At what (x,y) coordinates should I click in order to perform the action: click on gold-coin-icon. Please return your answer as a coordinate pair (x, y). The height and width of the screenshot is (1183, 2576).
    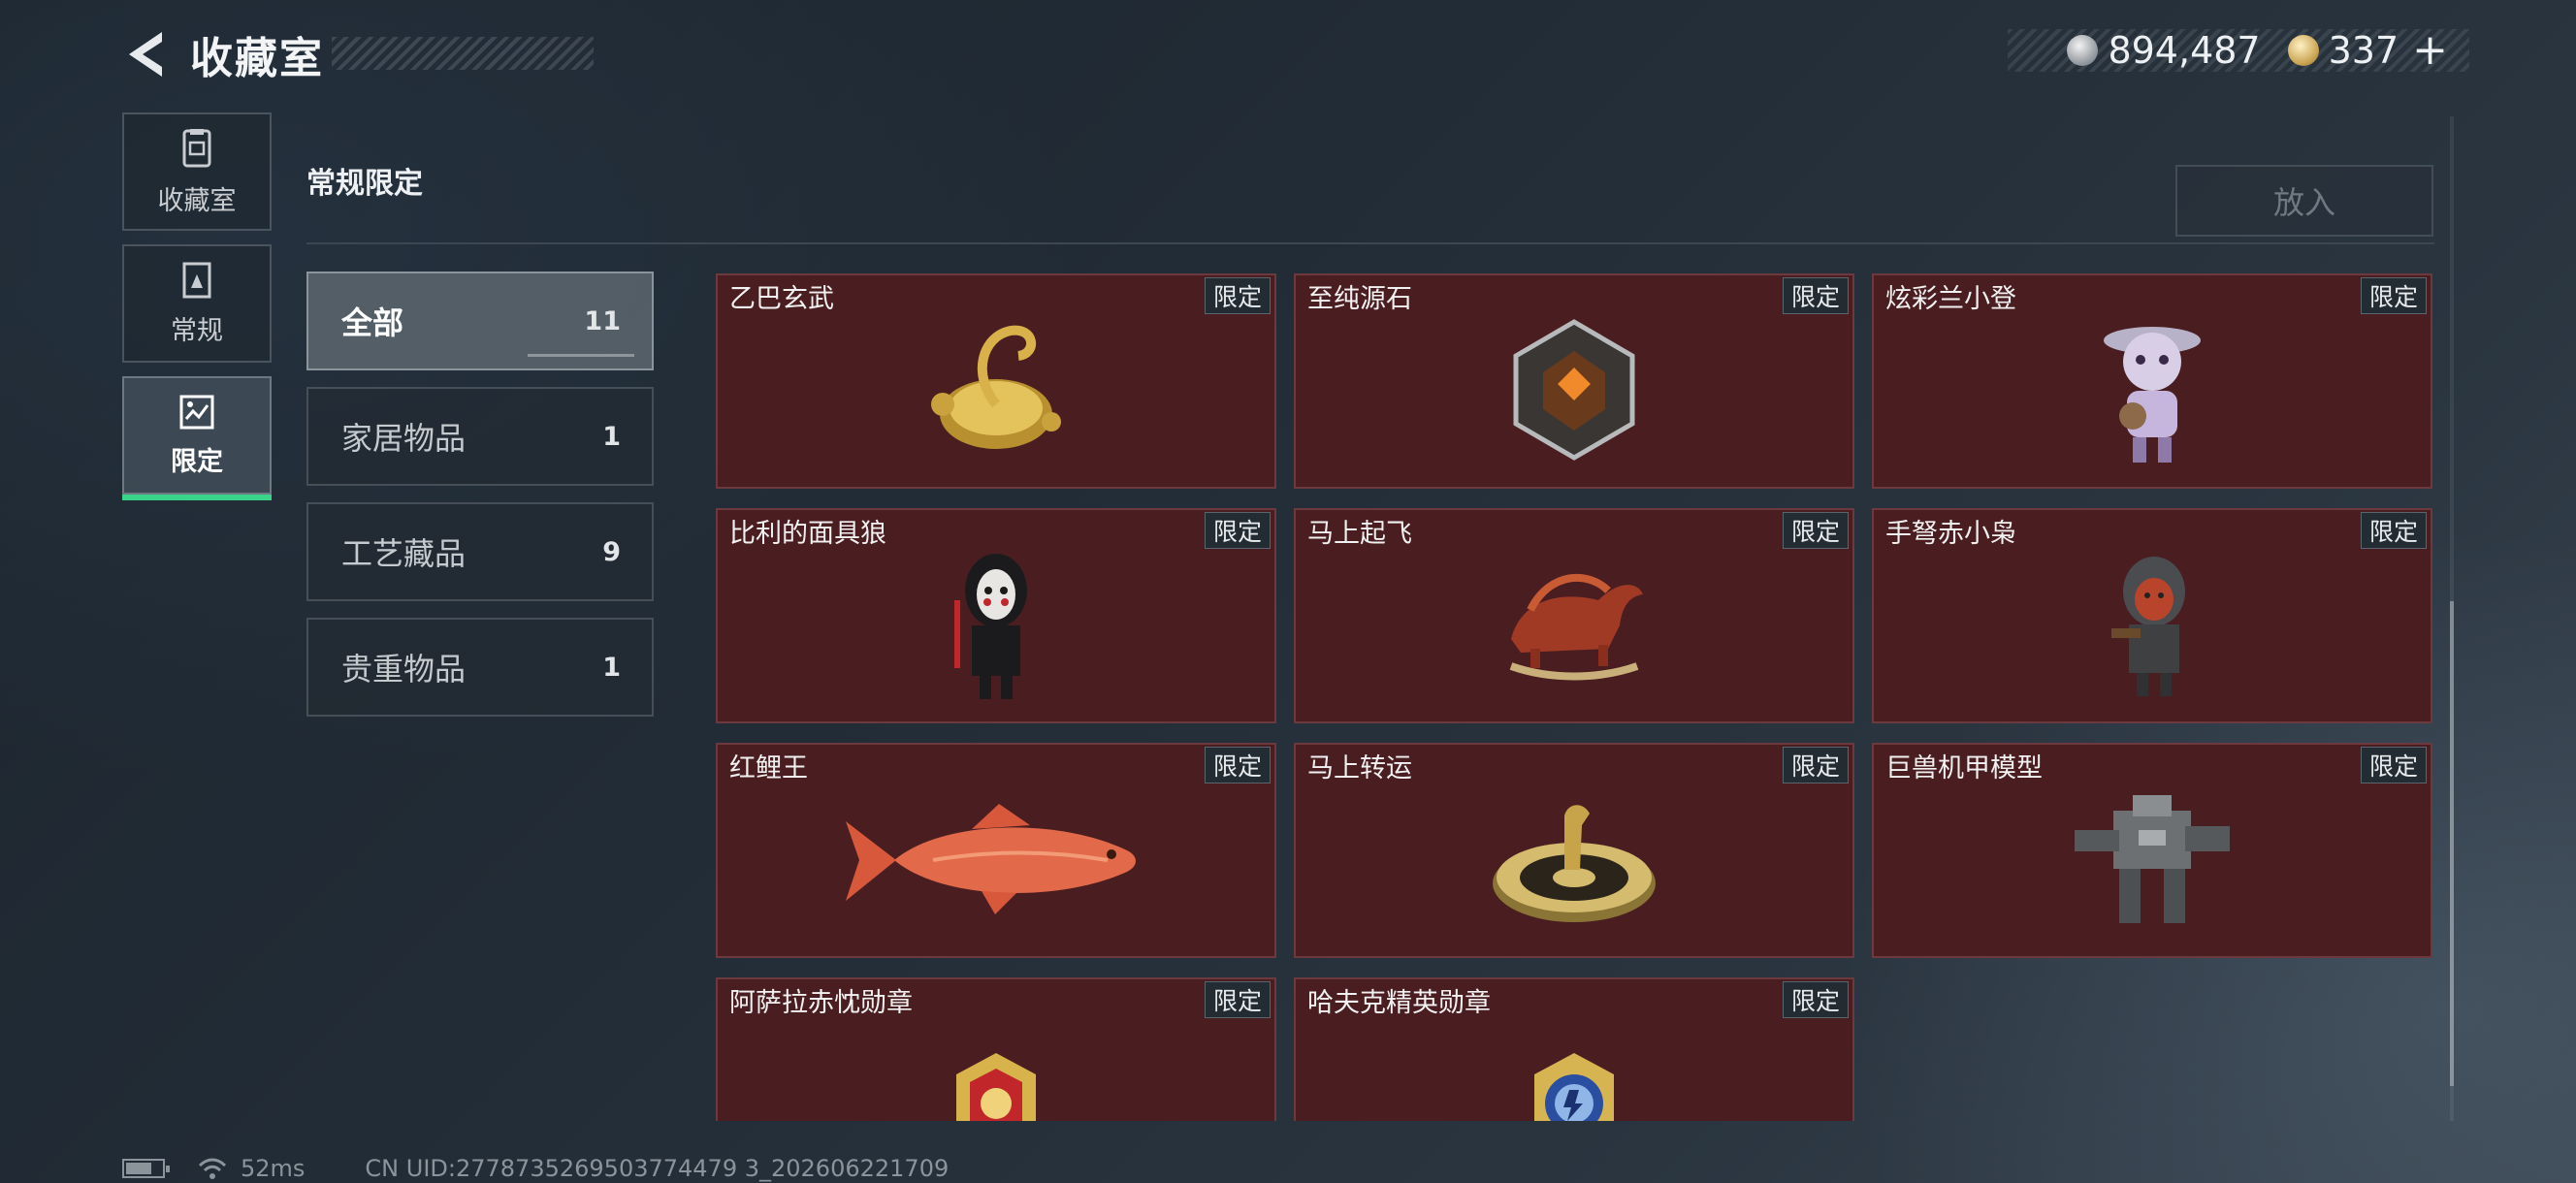
    Looking at the image, I should click on (2303, 50).